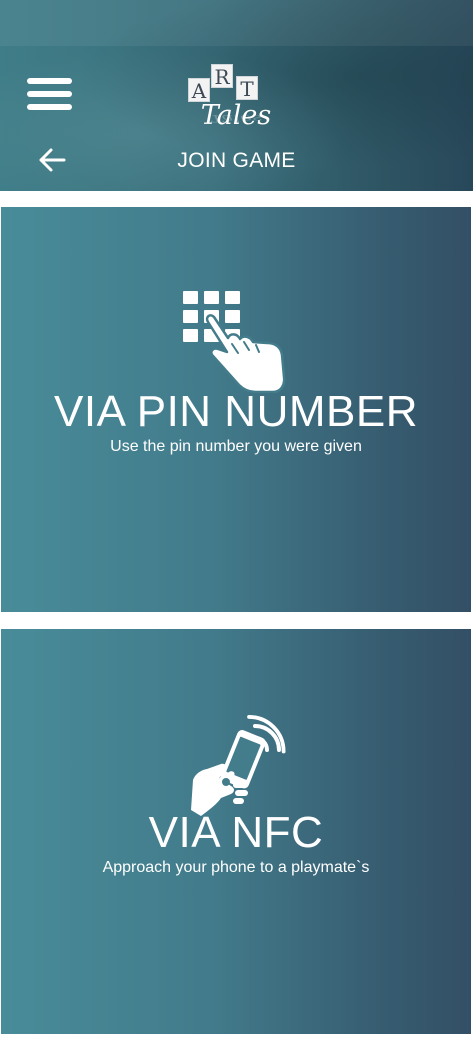  What do you see at coordinates (236, 160) in the screenshot?
I see `page-title: JOIN GAME` at bounding box center [236, 160].